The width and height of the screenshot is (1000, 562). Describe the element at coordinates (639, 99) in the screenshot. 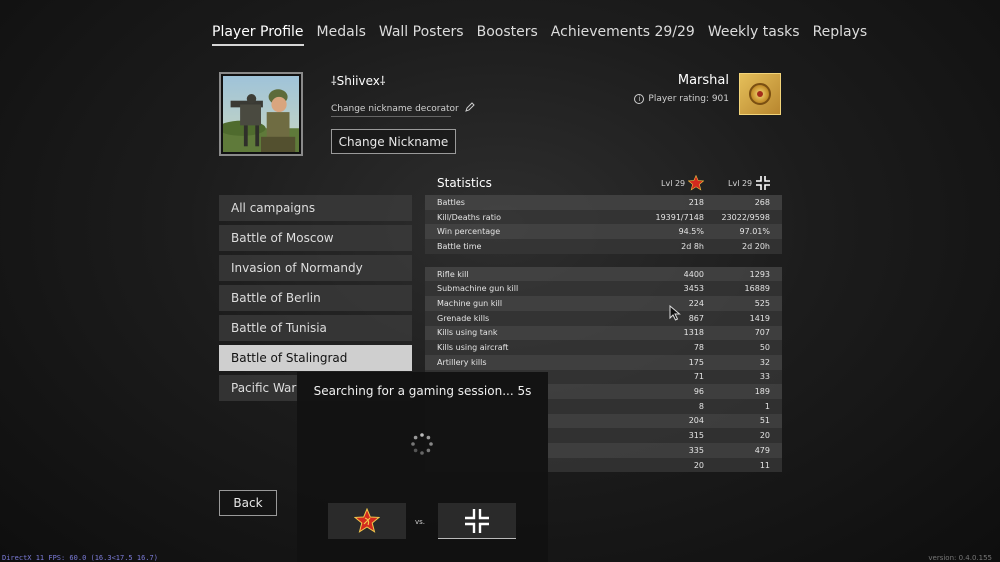

I see `info-icon: i` at that location.